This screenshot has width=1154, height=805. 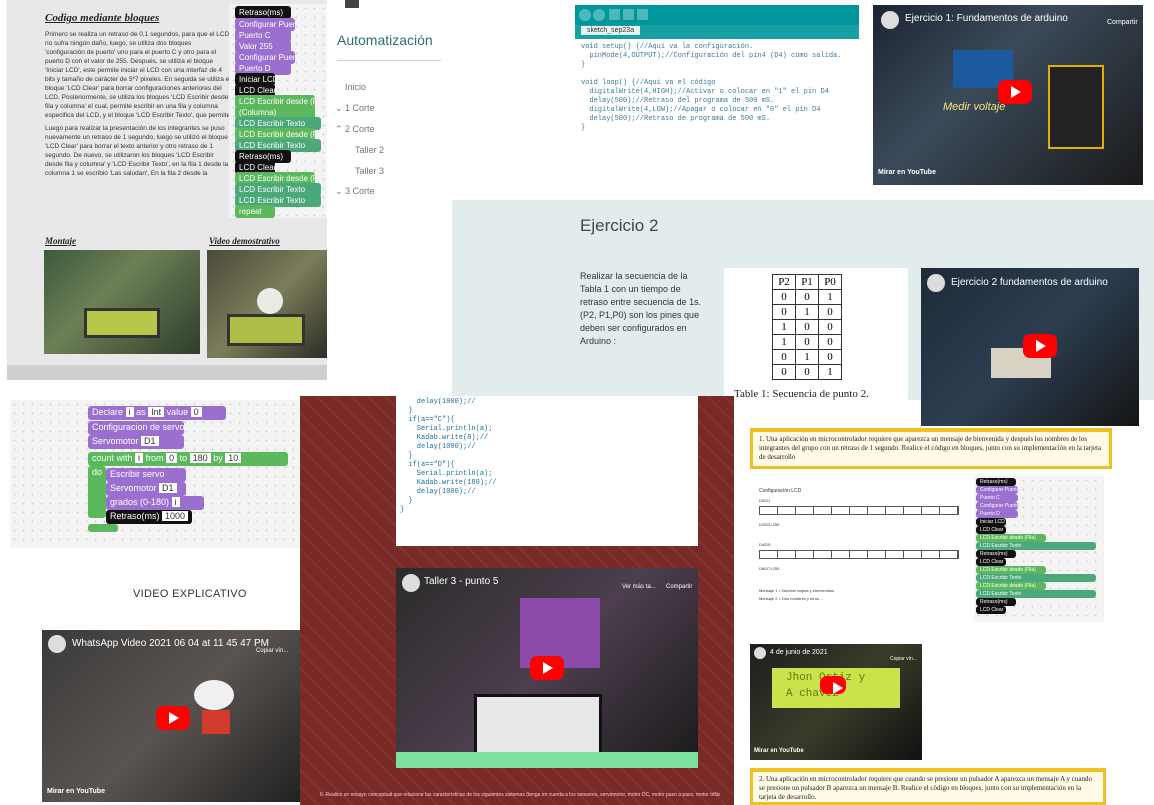 What do you see at coordinates (801, 394) in the screenshot?
I see `table-caption: Table 1: Secuencia de punto 2.` at bounding box center [801, 394].